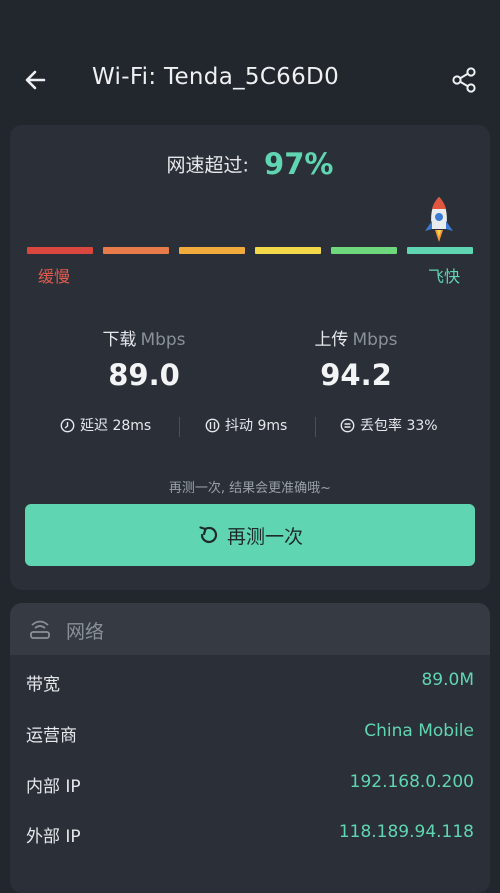 Image resolution: width=500 pixels, height=893 pixels. I want to click on download-metric: 下载 Mbps 89.0, so click(144, 358).